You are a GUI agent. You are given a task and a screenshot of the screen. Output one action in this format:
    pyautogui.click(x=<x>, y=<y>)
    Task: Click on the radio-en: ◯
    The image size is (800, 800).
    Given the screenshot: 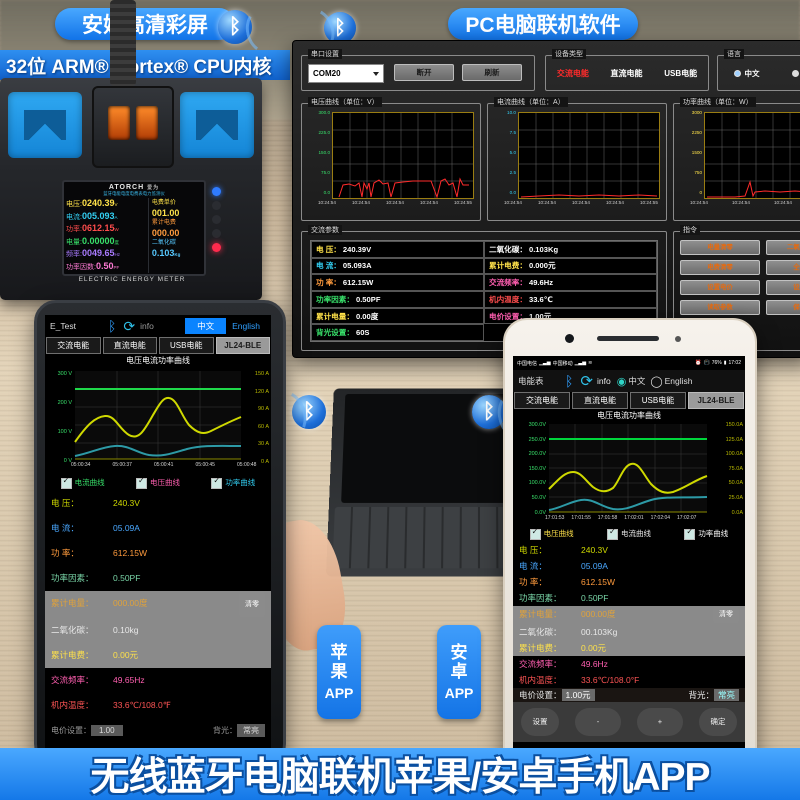 What is the action you would take?
    pyautogui.click(x=656, y=381)
    